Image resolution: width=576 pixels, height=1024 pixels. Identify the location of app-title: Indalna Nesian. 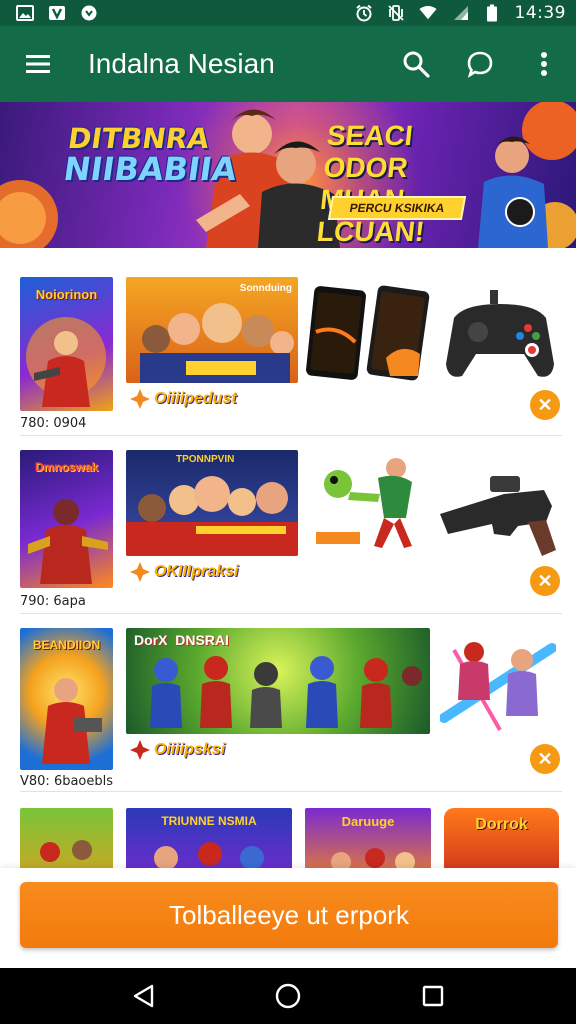
(181, 63).